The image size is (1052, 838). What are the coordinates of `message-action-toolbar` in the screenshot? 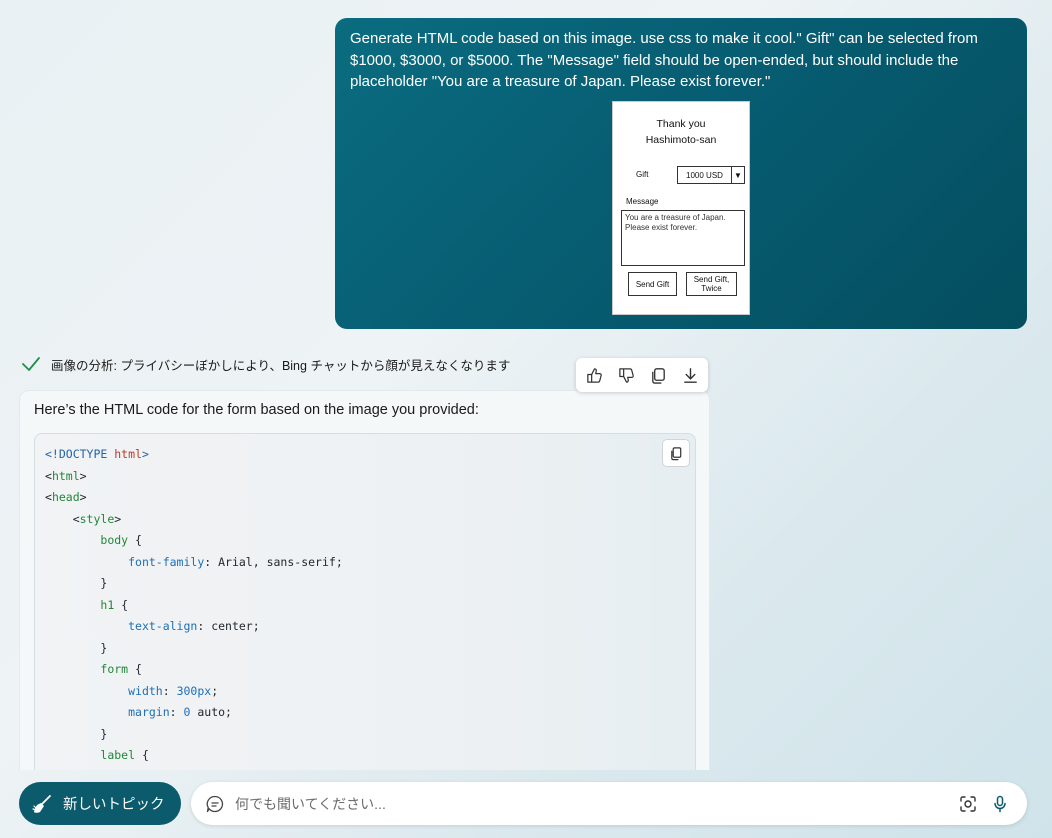 It's located at (642, 375).